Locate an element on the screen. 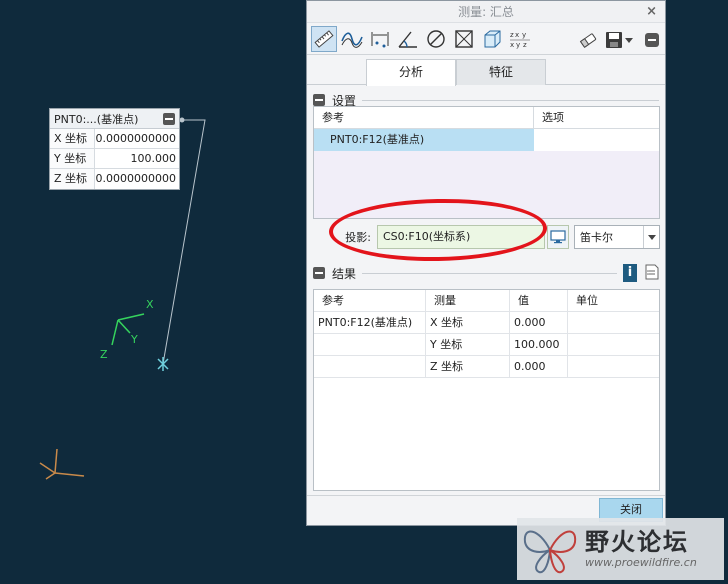 The image size is (728, 584). details-icon is located at coordinates (652, 273).